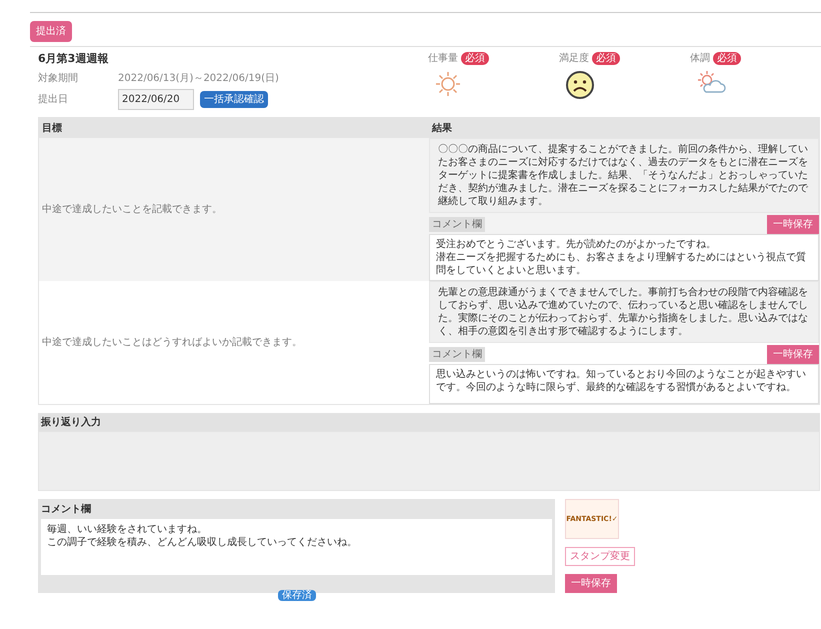  Describe the element at coordinates (74, 59) in the screenshot. I see `report-title: 6月第3週週報` at that location.